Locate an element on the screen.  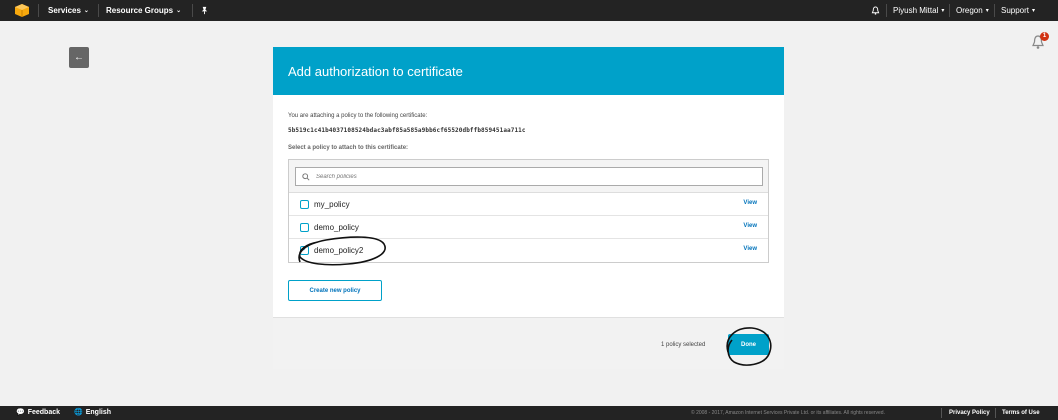
feedback-label: Feedback is located at coordinates (44, 412).